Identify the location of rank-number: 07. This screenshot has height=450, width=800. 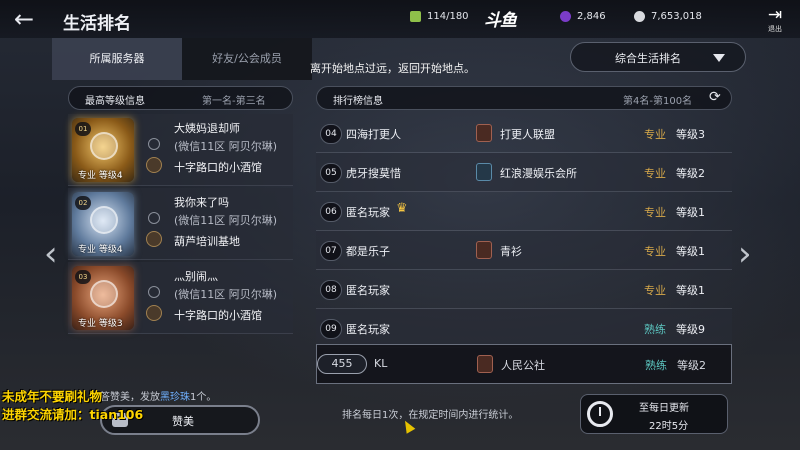
(331, 251).